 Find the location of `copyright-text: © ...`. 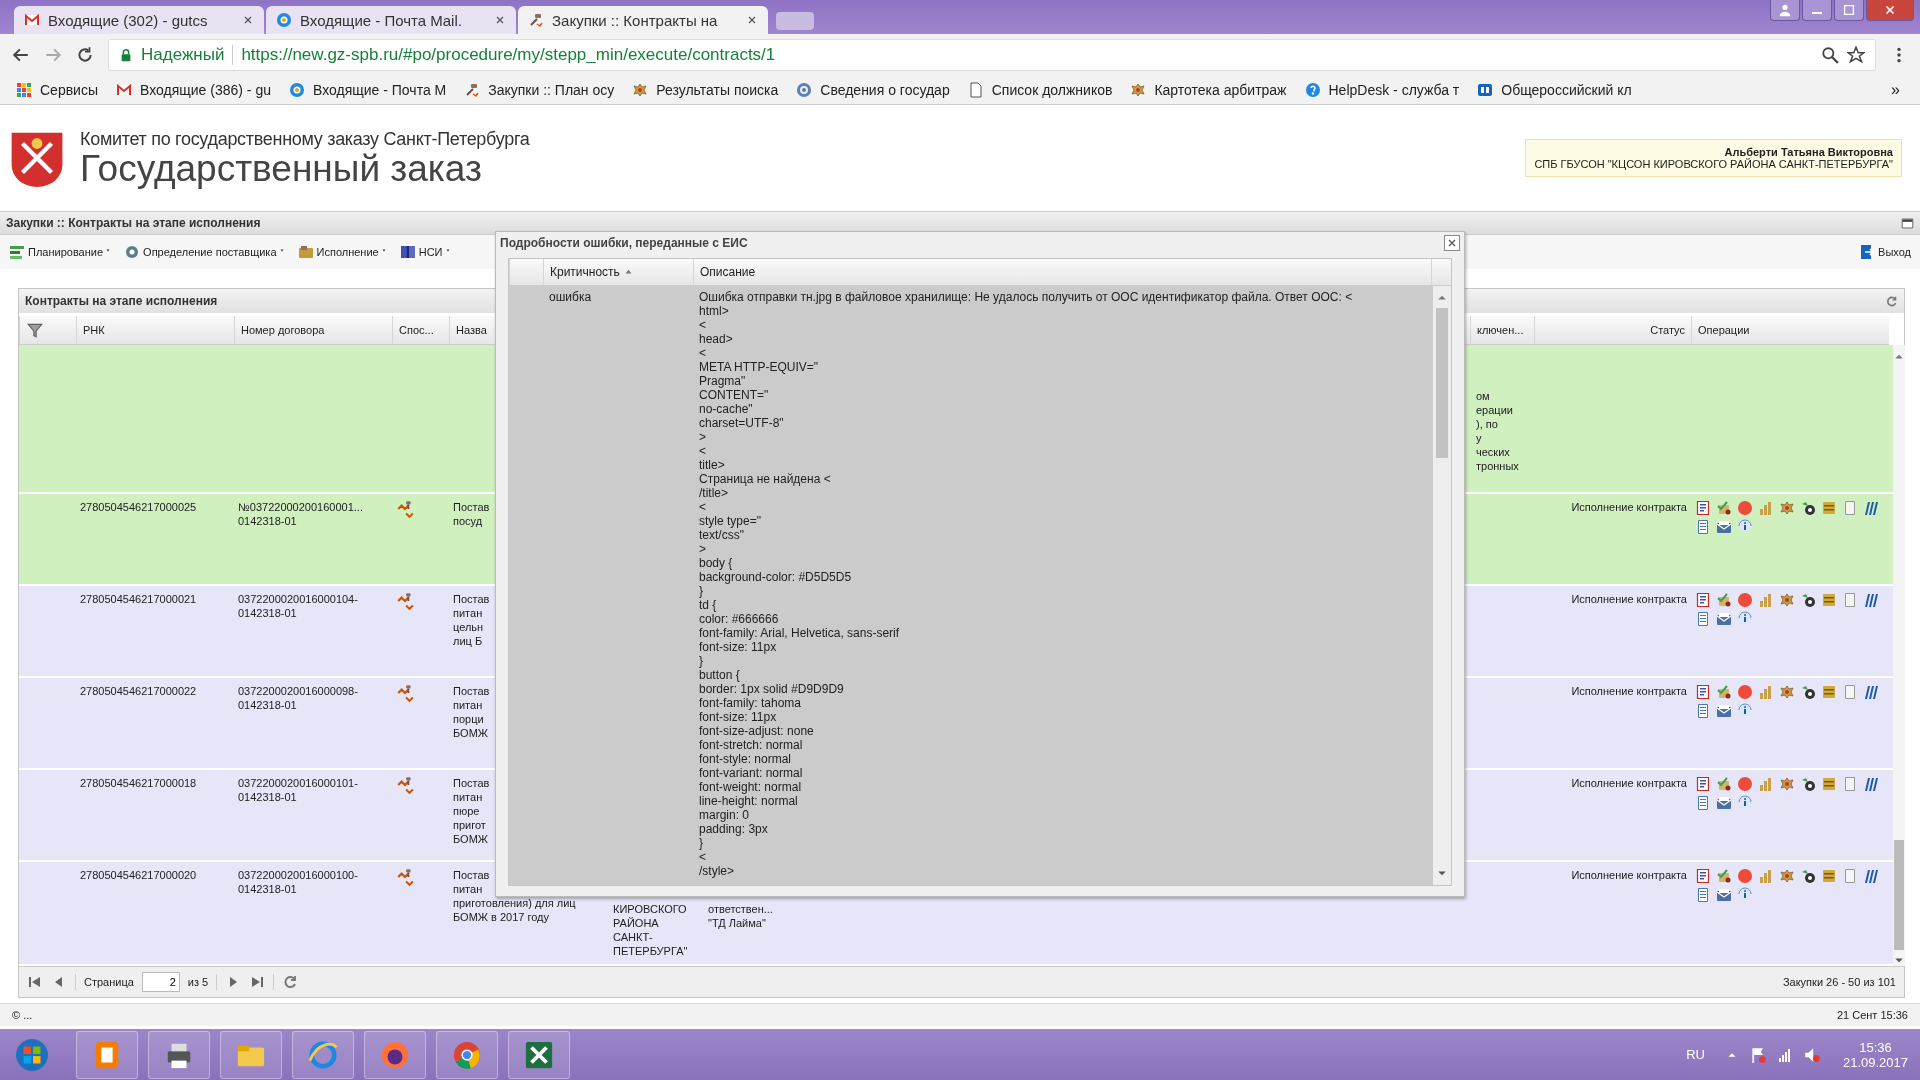

copyright-text: © ... is located at coordinates (22, 1015).